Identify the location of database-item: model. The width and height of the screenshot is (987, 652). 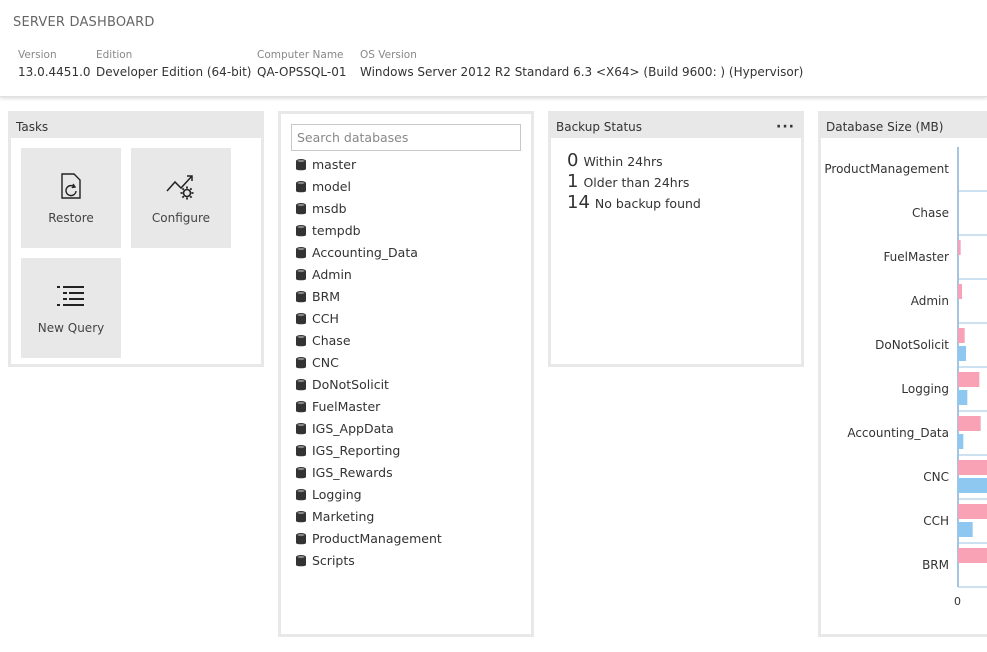
(368, 187).